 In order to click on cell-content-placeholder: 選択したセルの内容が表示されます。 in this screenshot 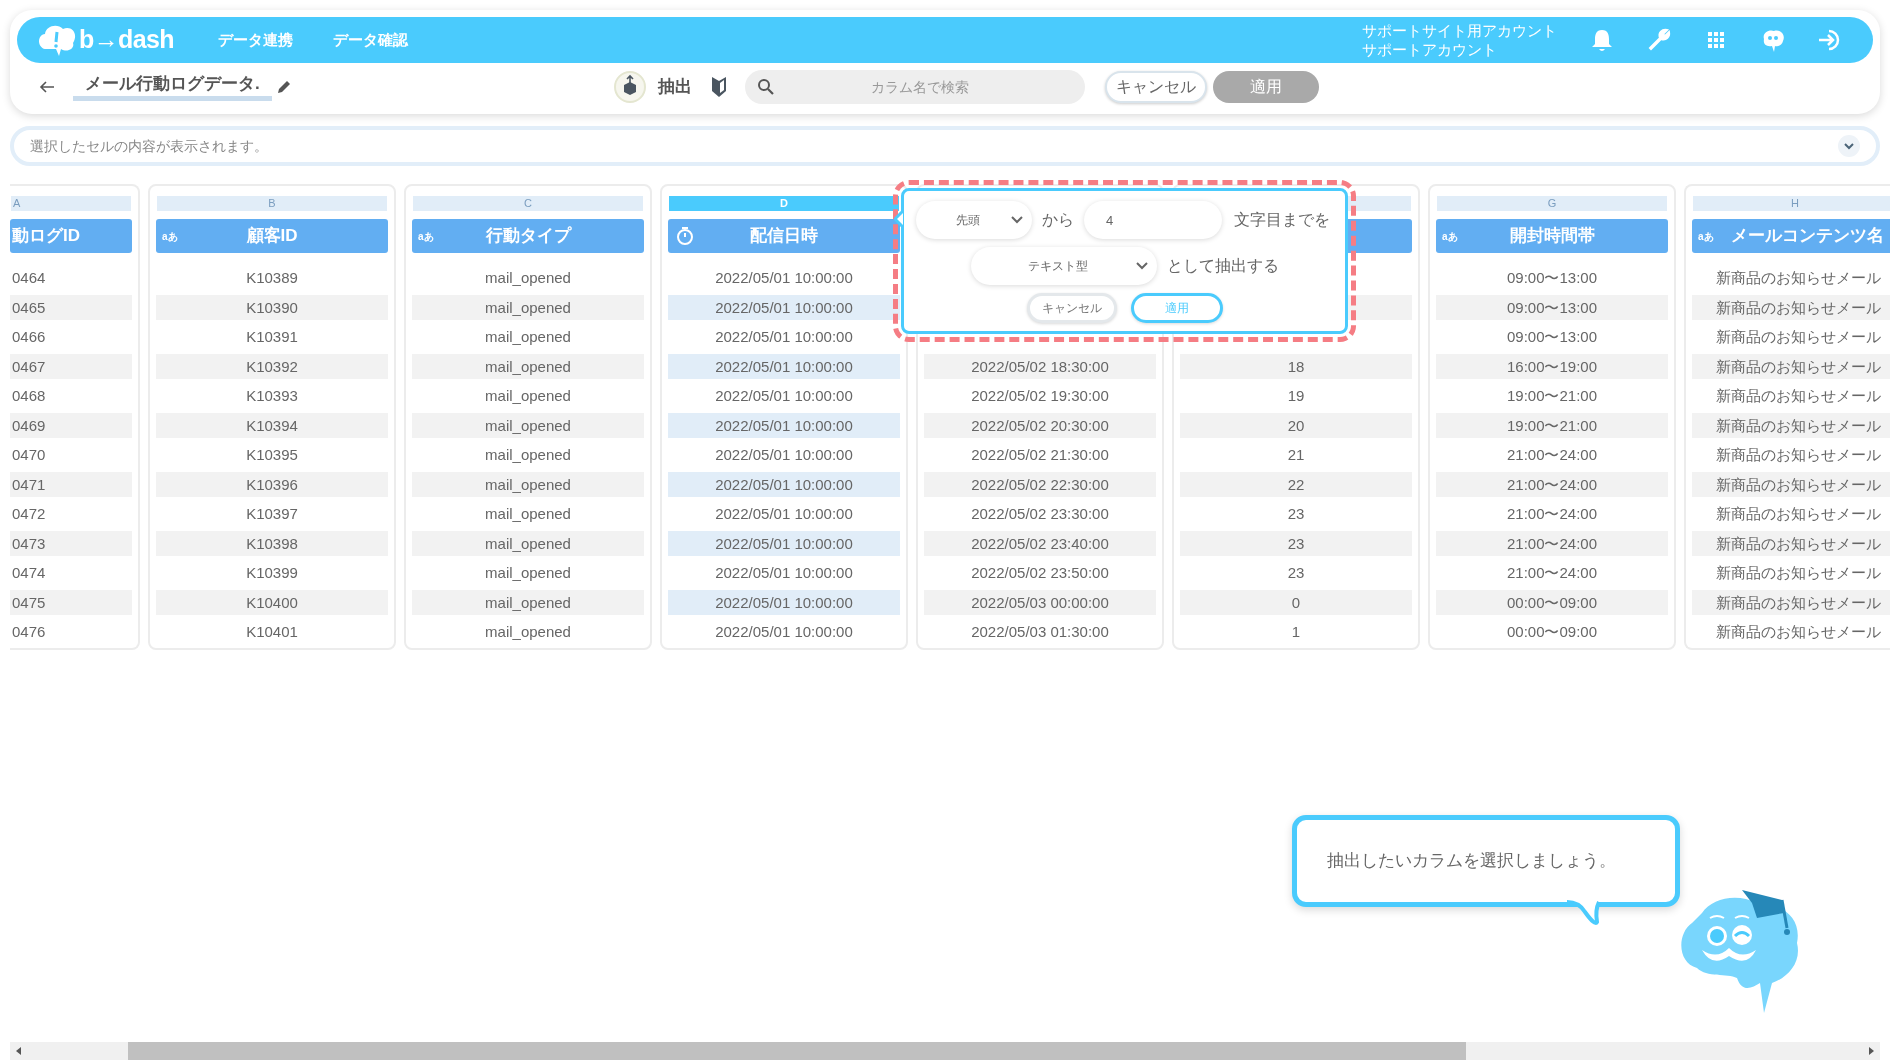, I will do `click(149, 146)`.